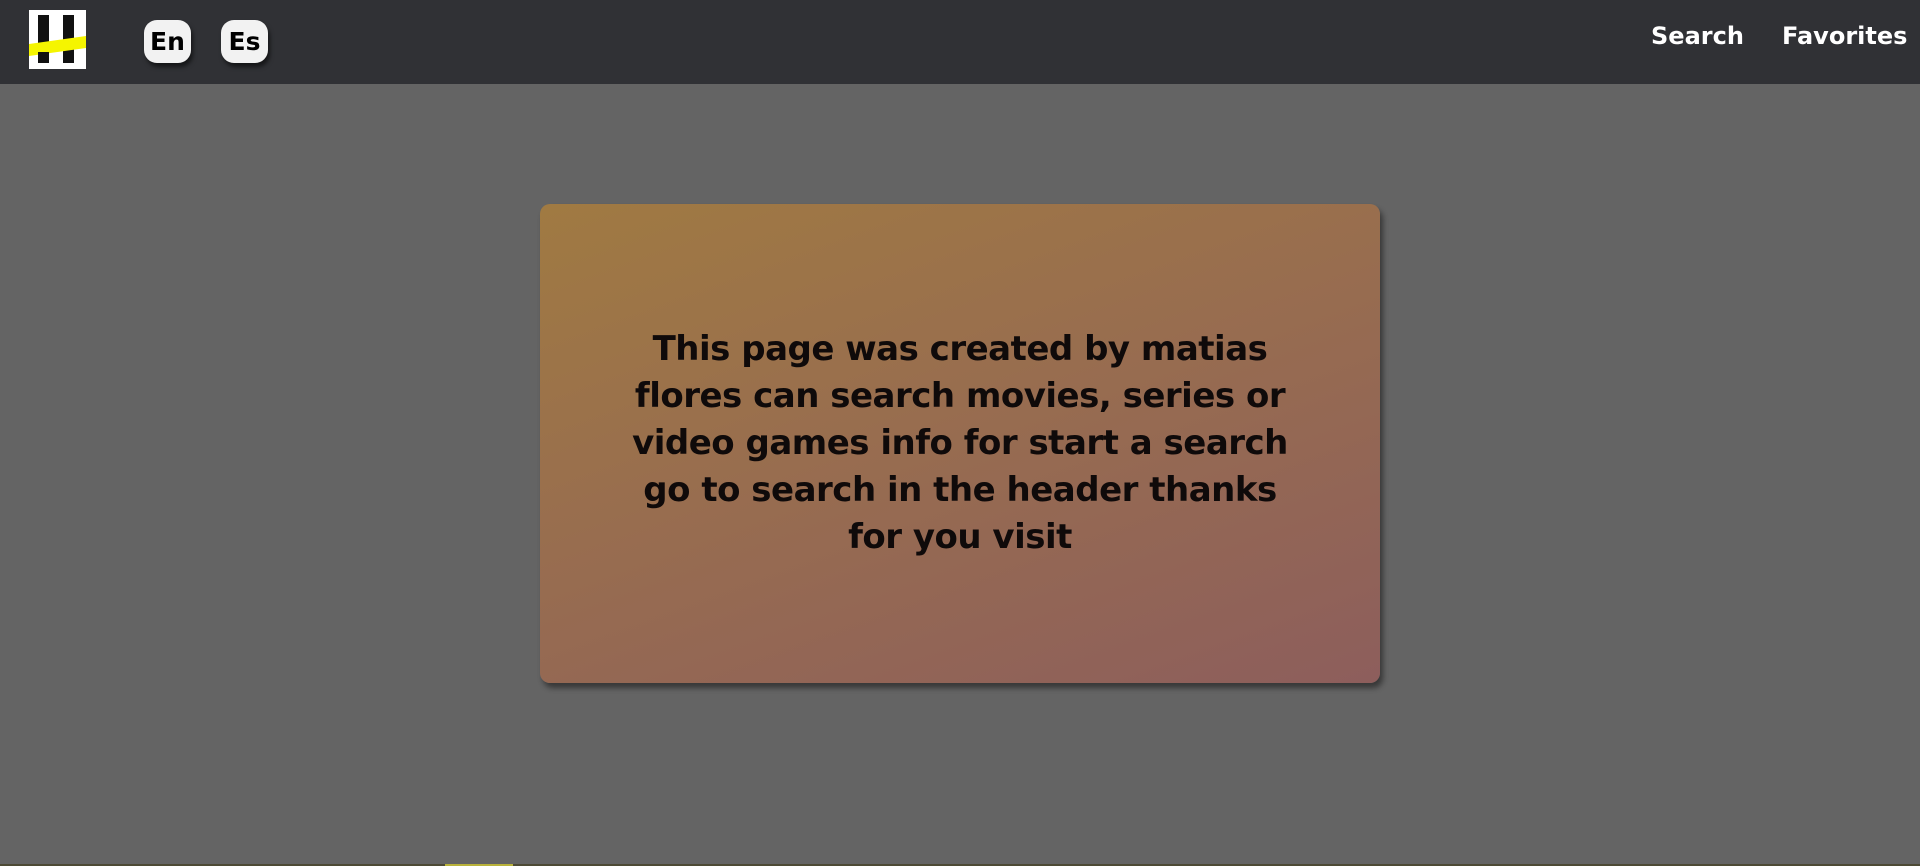 The height and width of the screenshot is (866, 1920). What do you see at coordinates (960, 42) in the screenshot?
I see `top-header: En Es Search Favorites` at bounding box center [960, 42].